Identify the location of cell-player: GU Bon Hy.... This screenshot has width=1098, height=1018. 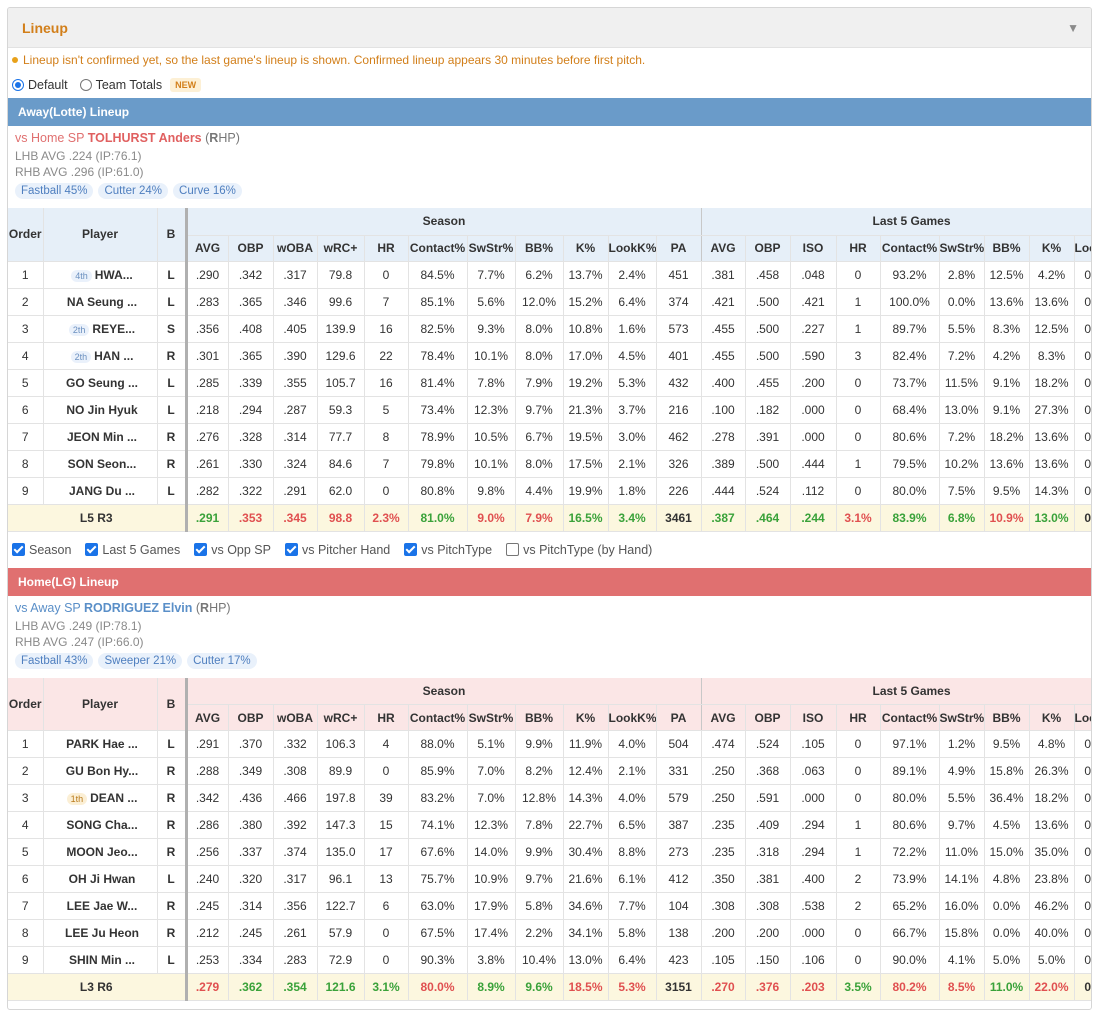
(100, 771).